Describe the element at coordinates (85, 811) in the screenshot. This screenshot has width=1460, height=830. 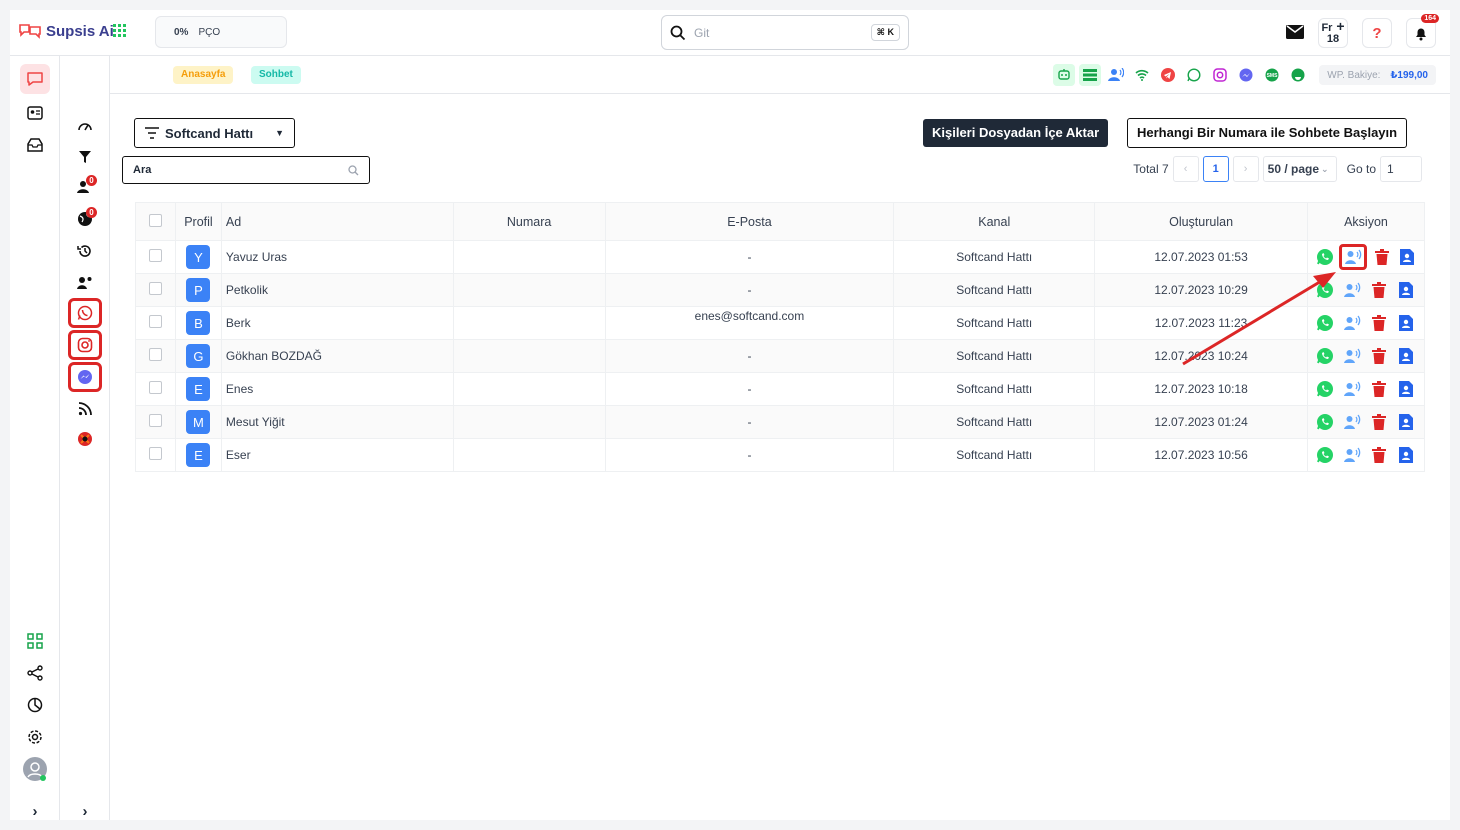
I see `expand-subsidebar-chevron-icon: ›` at that location.